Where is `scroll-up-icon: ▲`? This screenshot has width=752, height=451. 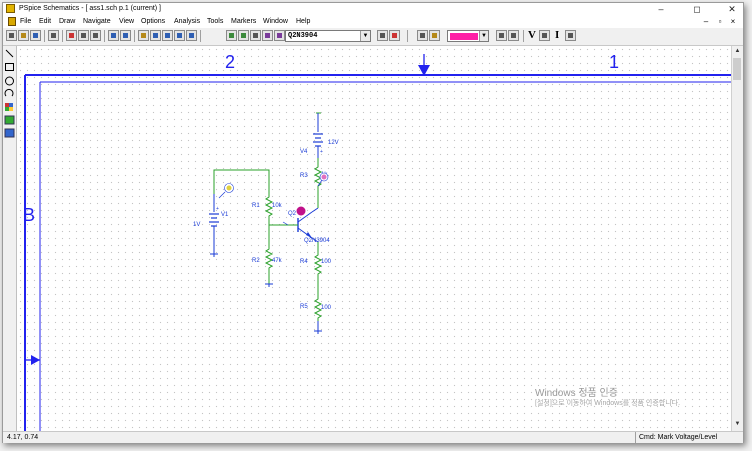 scroll-up-icon: ▲ is located at coordinates (737, 51).